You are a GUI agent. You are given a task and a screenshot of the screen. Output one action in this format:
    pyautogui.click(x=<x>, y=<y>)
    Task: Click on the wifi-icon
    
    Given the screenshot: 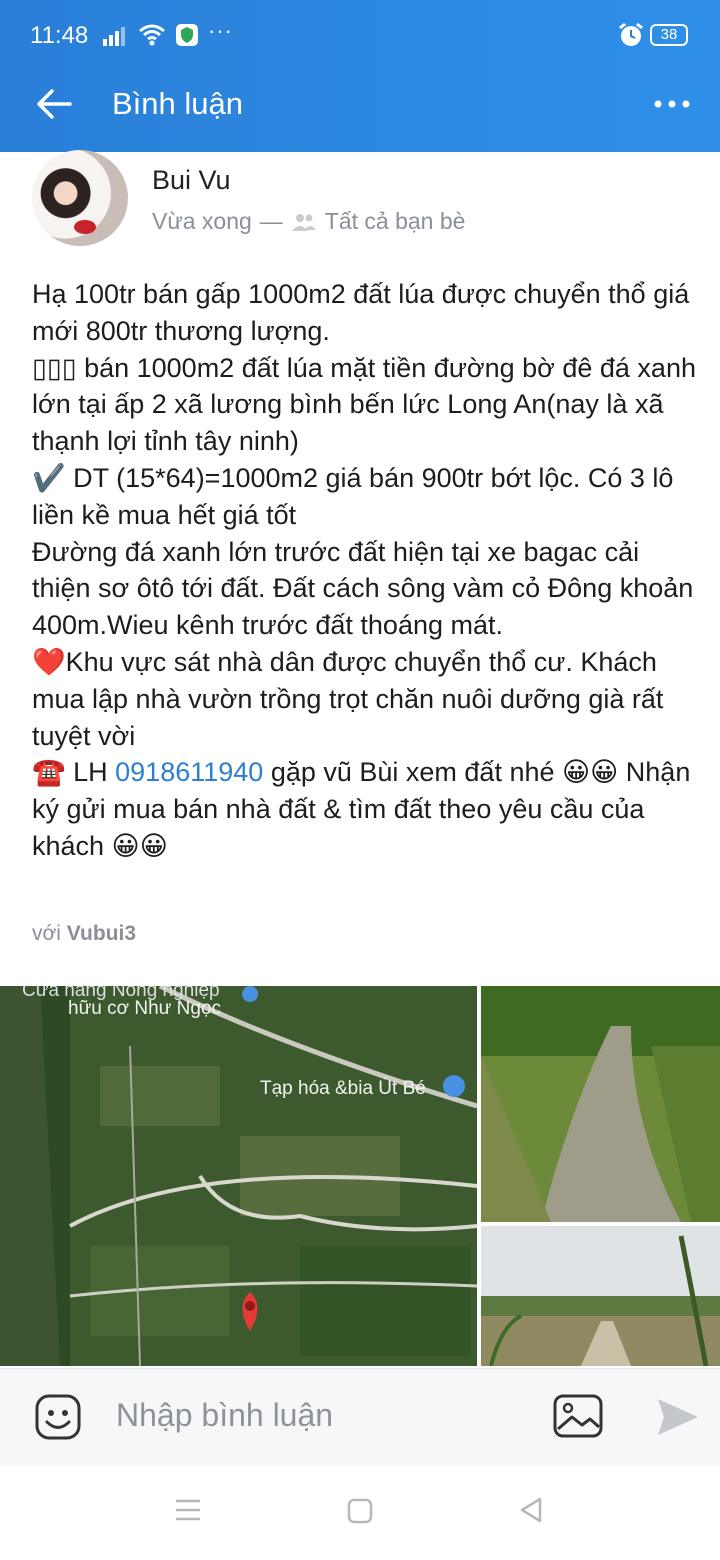 What is the action you would take?
    pyautogui.click(x=152, y=35)
    